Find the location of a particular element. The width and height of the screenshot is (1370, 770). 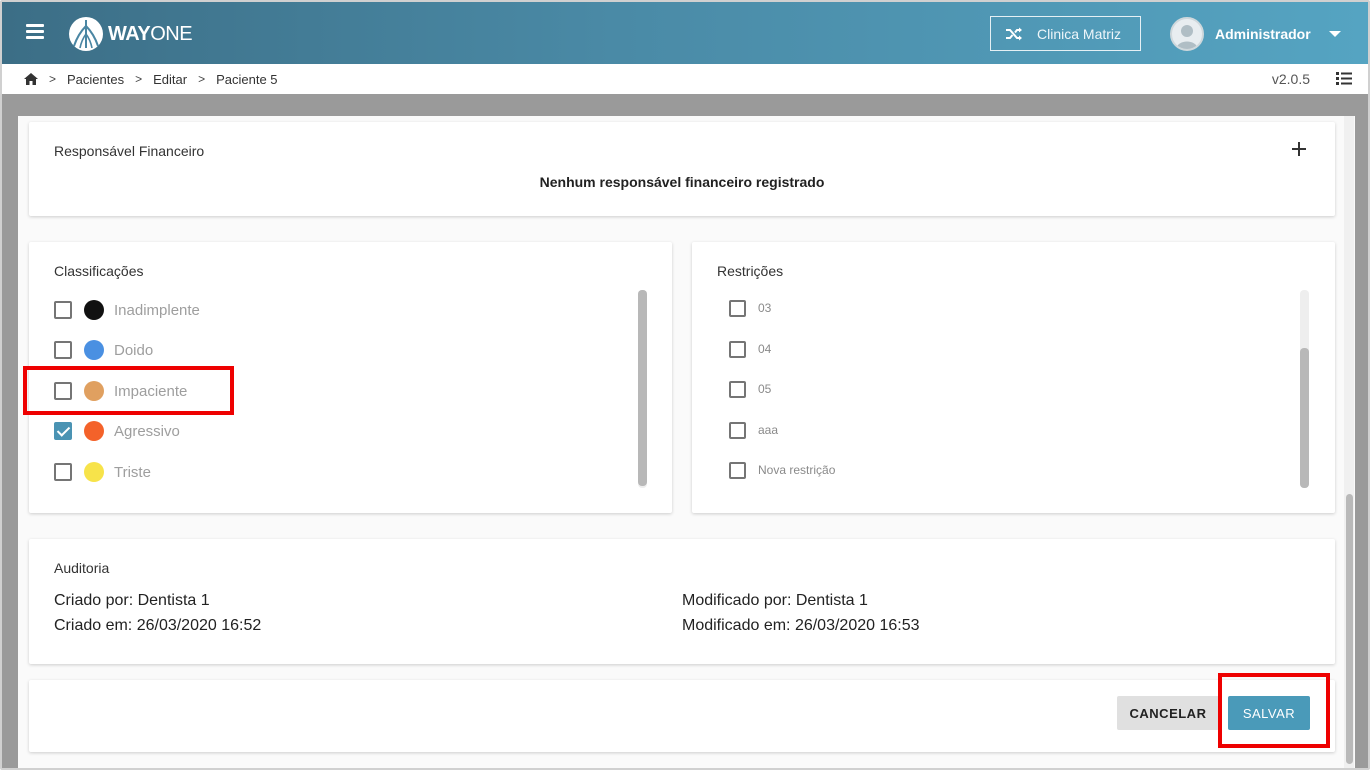

wayone-logo: WAYONE is located at coordinates (130, 34).